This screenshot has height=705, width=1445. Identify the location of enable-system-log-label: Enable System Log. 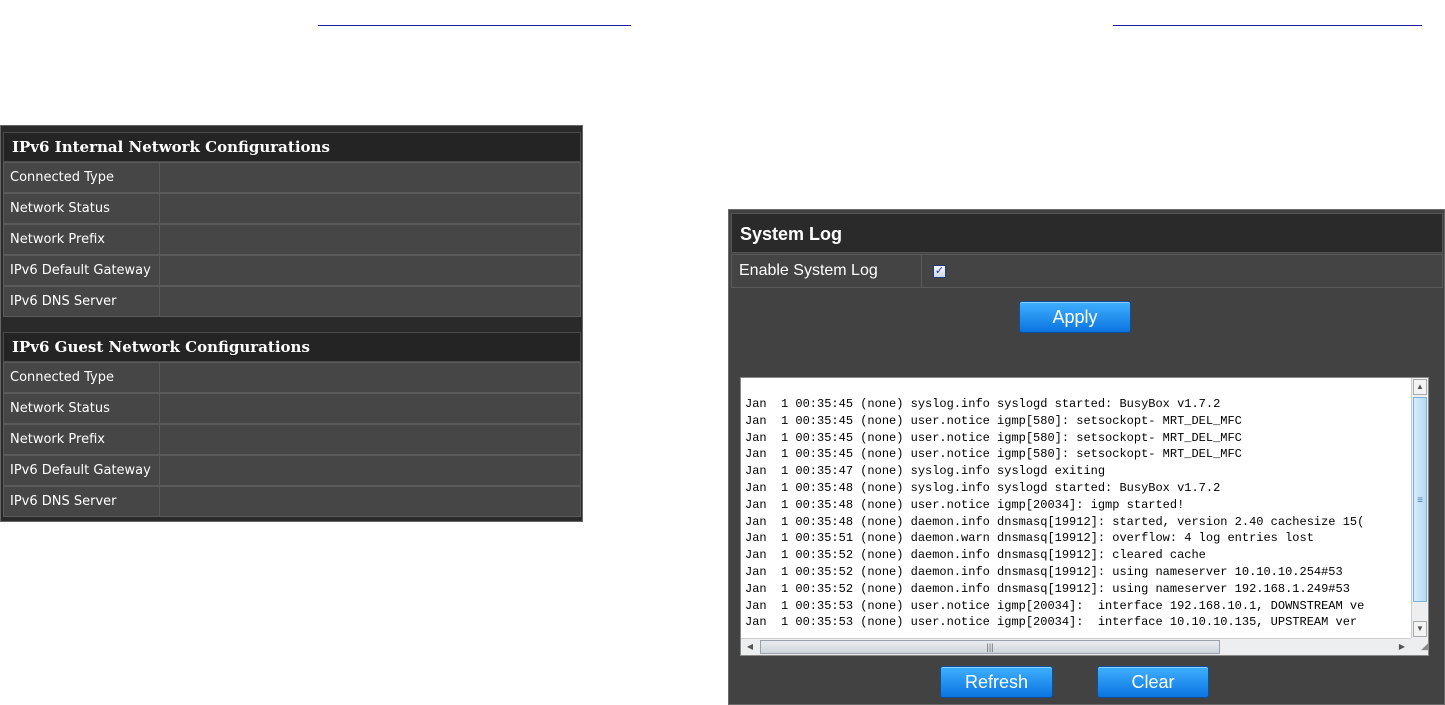
(826, 271).